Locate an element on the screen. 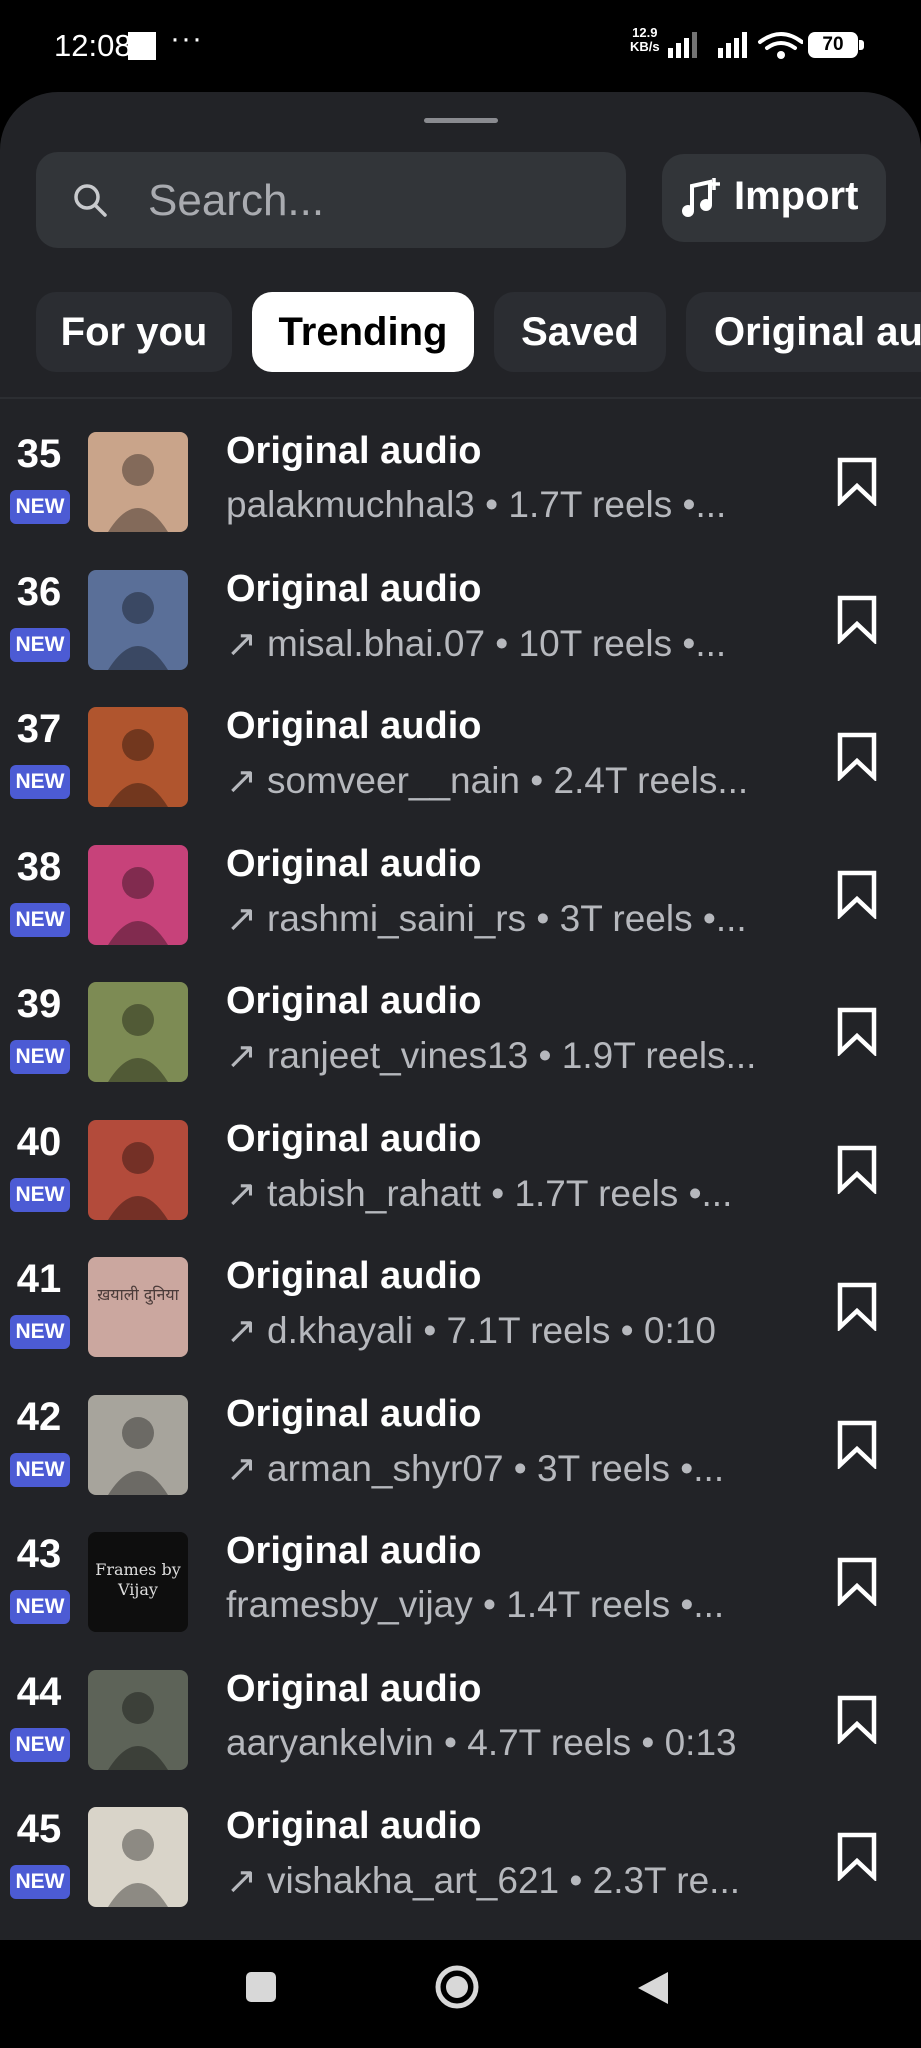 This screenshot has width=921, height=2048. audio-thumbnail: Frames by Vijay is located at coordinates (138, 1582).